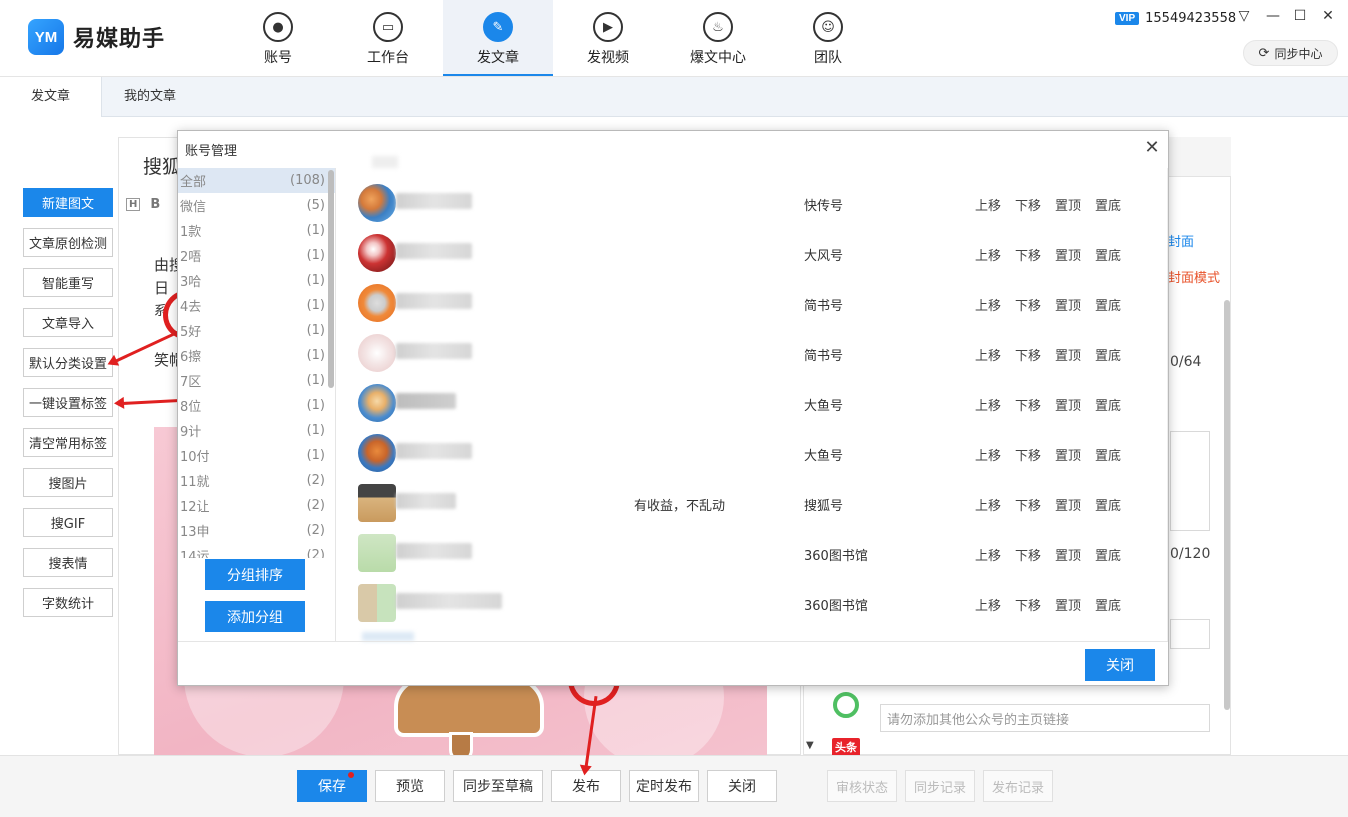  I want to click on publish-log-button: 发布记录, so click(1018, 786).